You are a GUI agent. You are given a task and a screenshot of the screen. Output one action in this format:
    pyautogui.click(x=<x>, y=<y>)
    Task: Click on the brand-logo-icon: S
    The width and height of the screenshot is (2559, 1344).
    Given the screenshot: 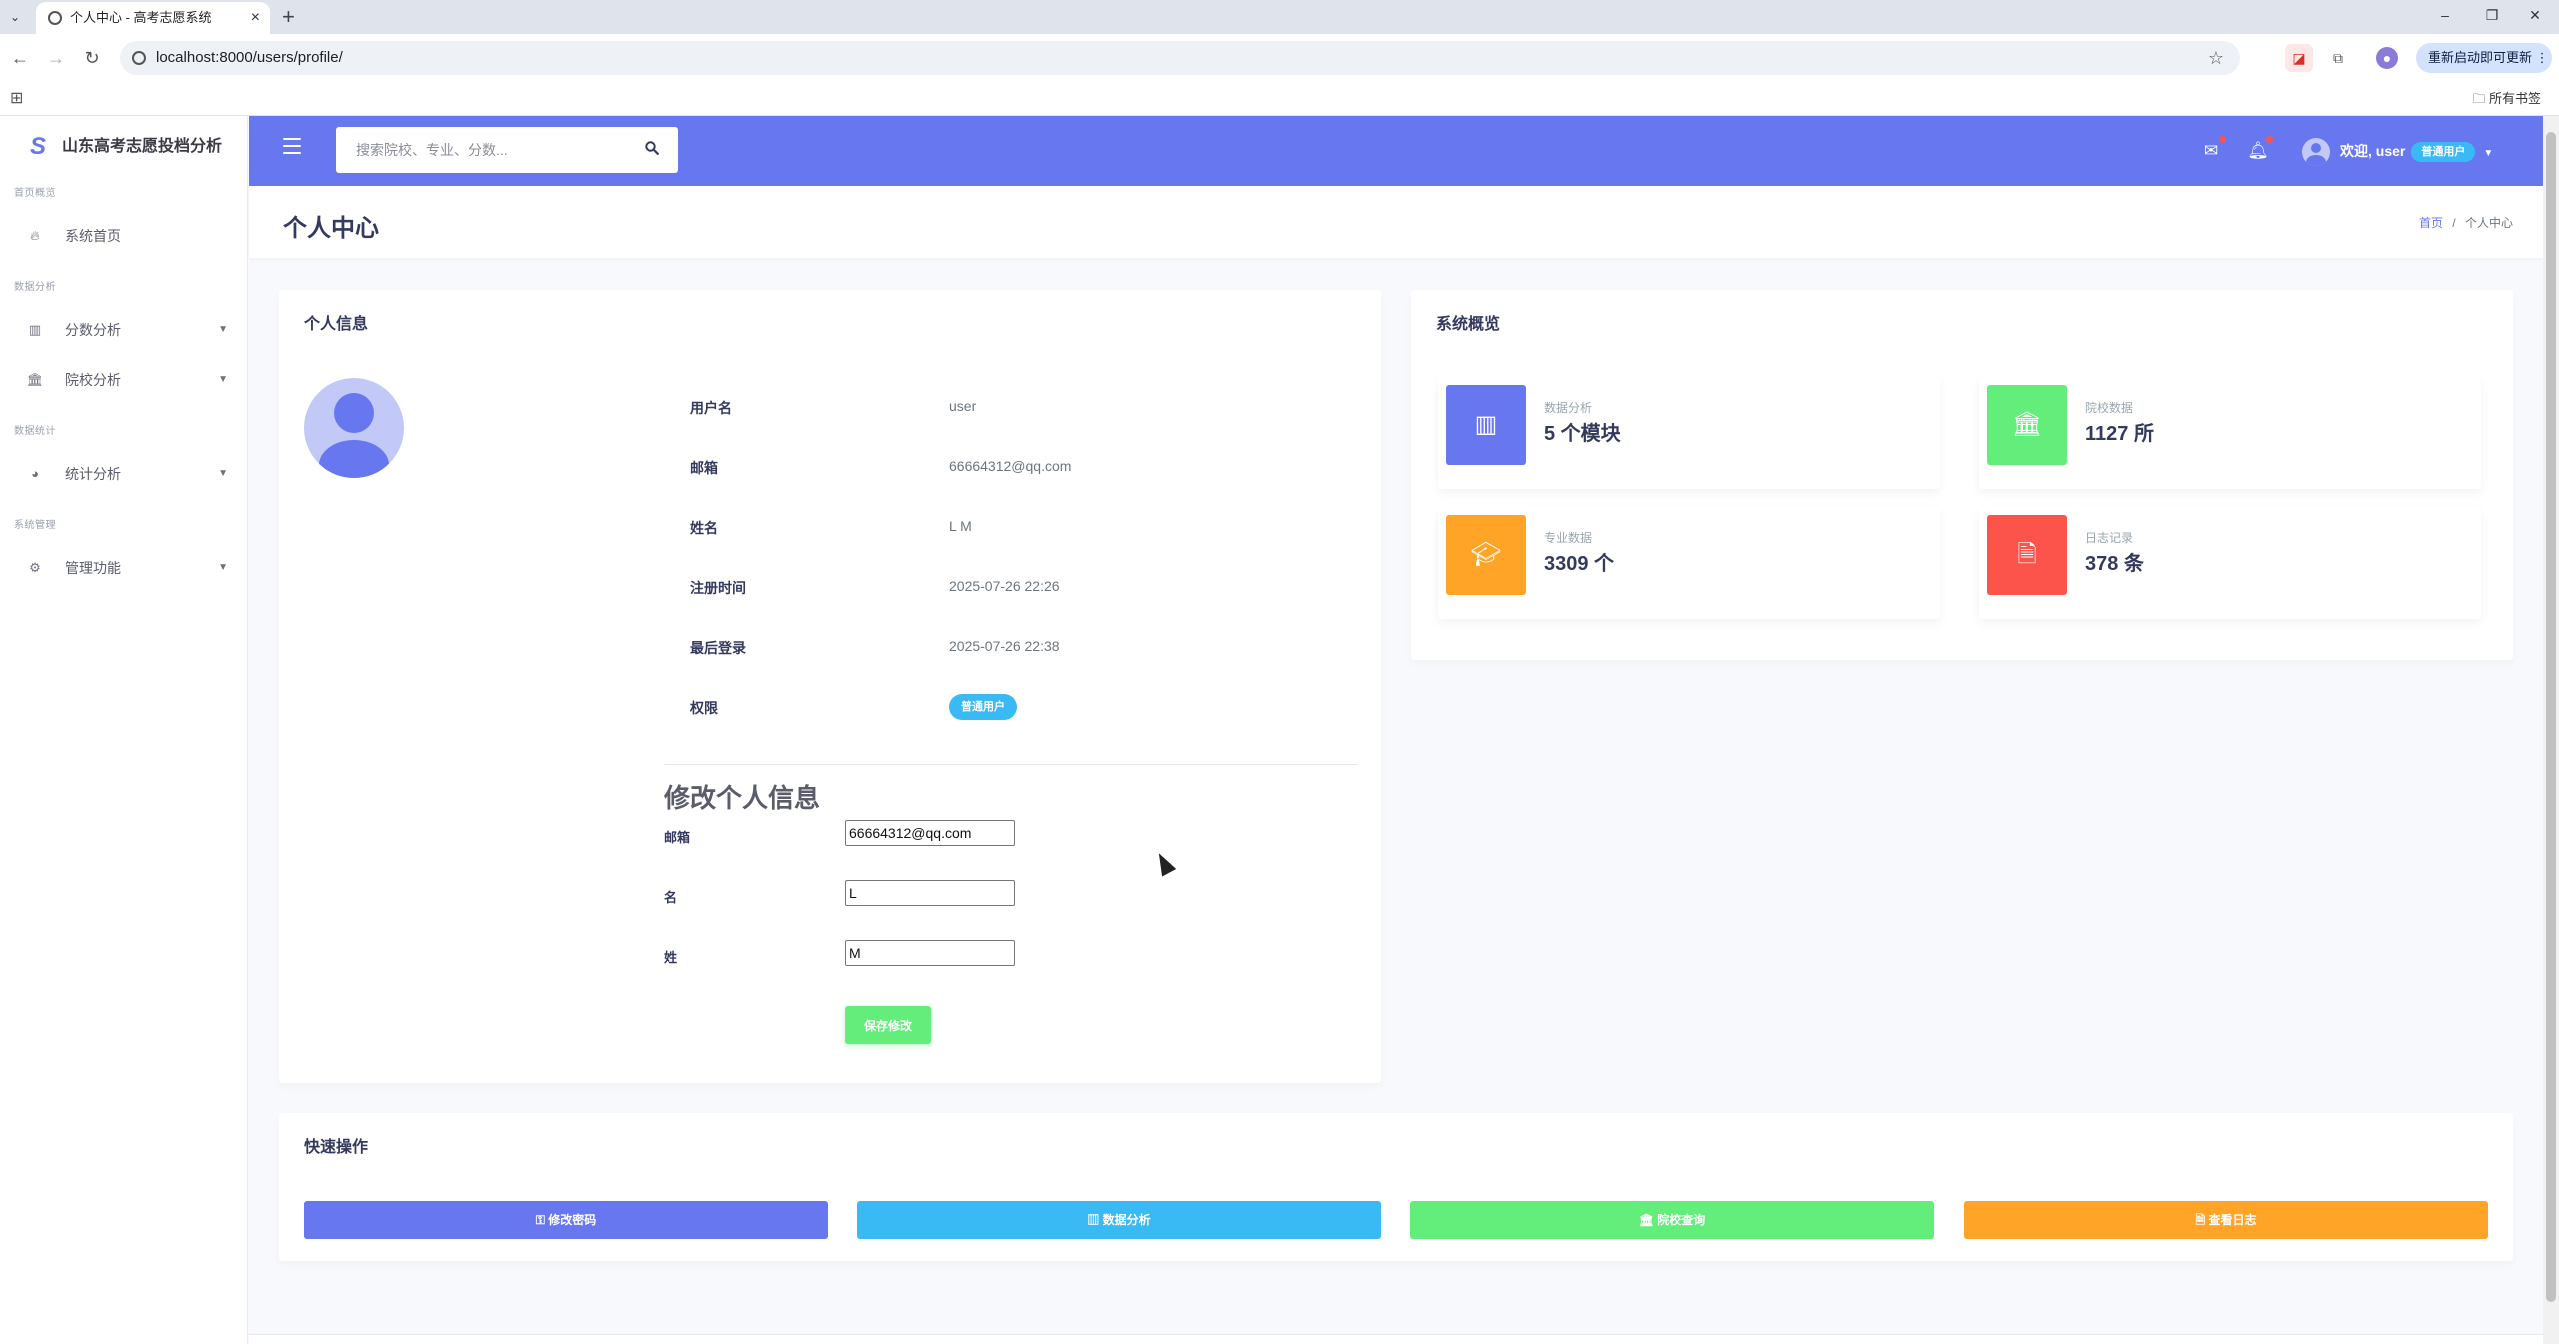 What is the action you would take?
    pyautogui.click(x=38, y=146)
    